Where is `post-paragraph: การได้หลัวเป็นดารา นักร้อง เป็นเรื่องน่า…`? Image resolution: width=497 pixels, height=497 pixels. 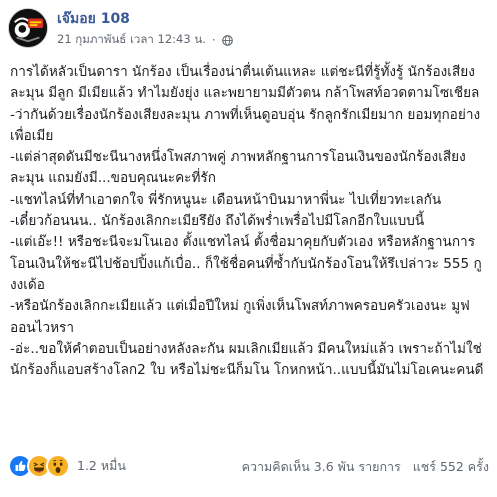
post-paragraph: การได้หลัวเป็นดารา นักร้อง เป็นเรื่องน่า… is located at coordinates (245, 83).